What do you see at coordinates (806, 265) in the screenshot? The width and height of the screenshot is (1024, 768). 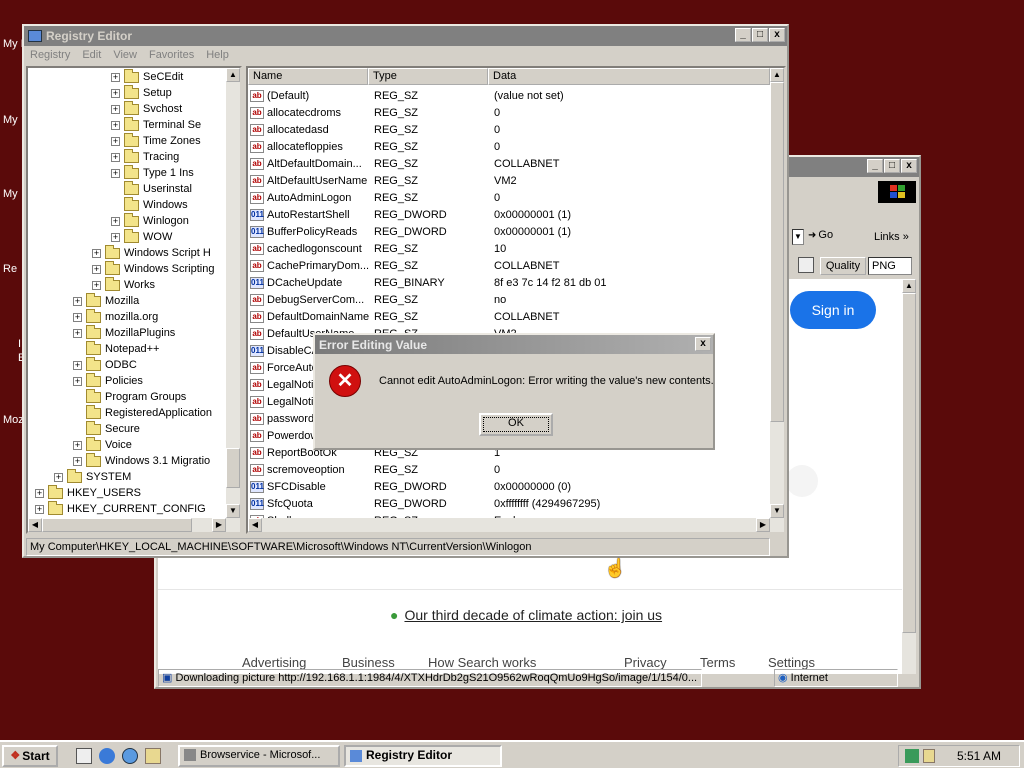 I see `clipboard-icon` at bounding box center [806, 265].